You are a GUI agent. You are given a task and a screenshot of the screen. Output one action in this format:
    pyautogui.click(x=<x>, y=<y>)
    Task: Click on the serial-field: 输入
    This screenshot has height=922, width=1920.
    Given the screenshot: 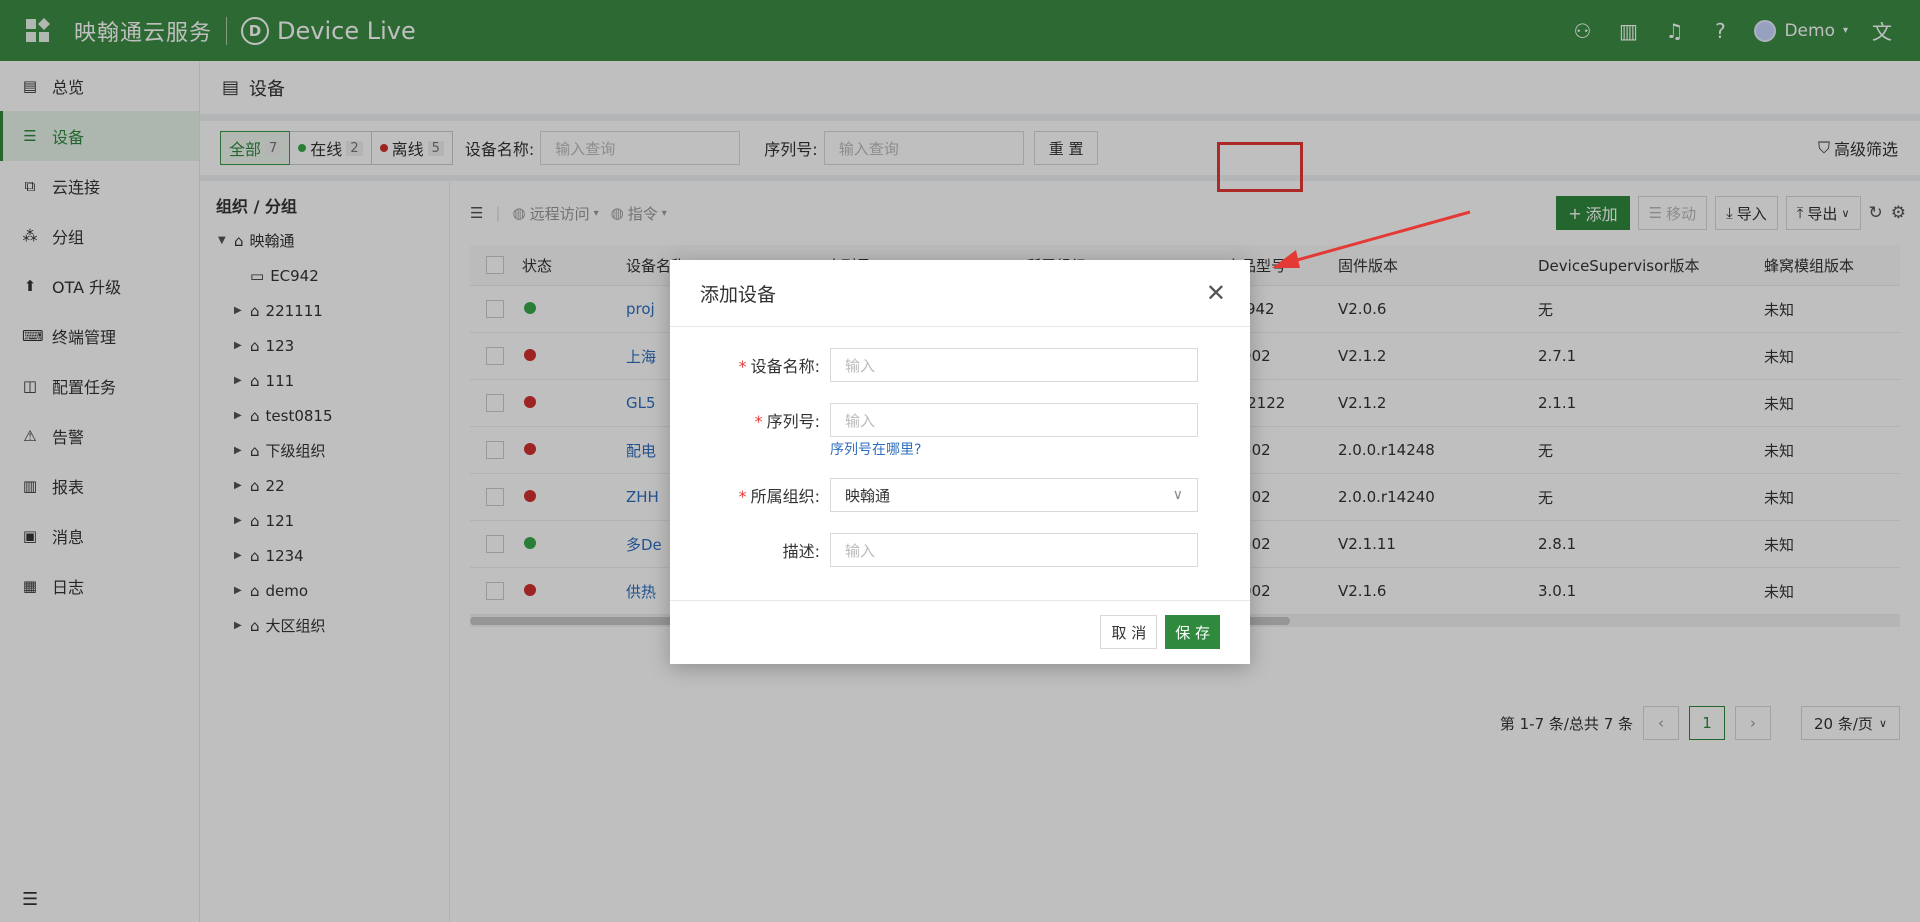 What is the action you would take?
    pyautogui.click(x=1014, y=420)
    